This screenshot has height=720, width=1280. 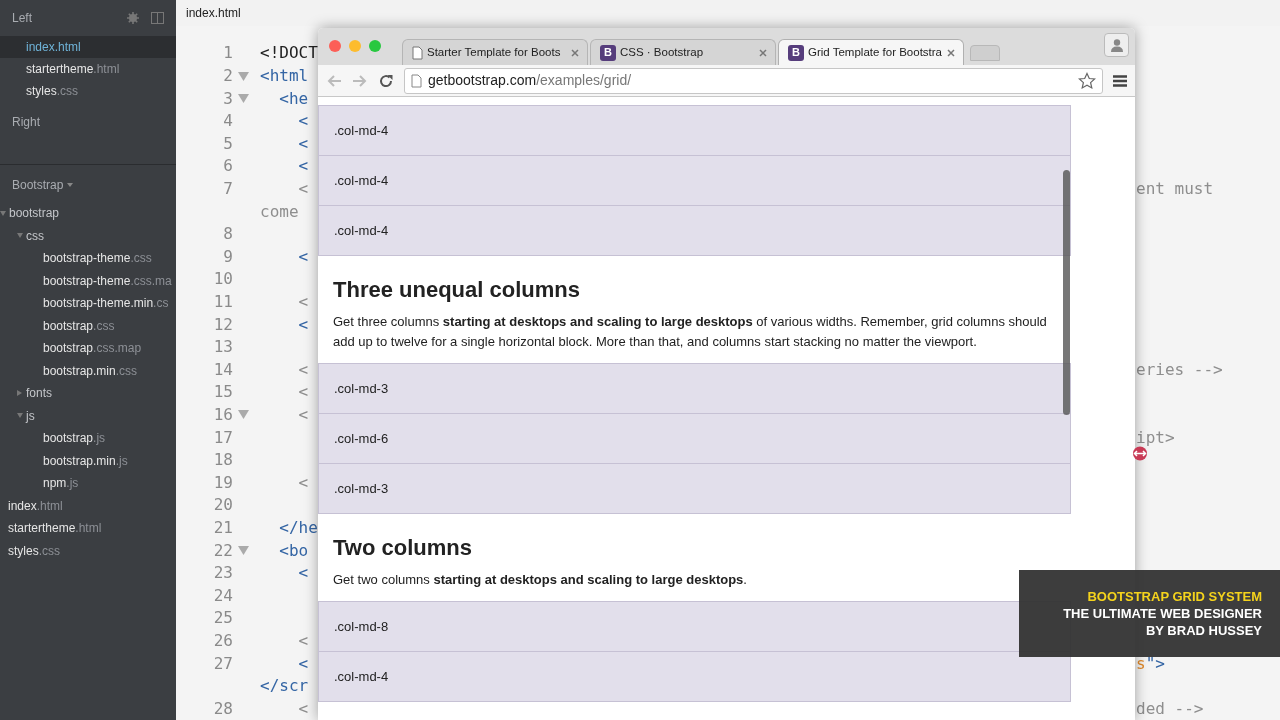 What do you see at coordinates (73, 69) in the screenshot?
I see `file-name: startertheme.html` at bounding box center [73, 69].